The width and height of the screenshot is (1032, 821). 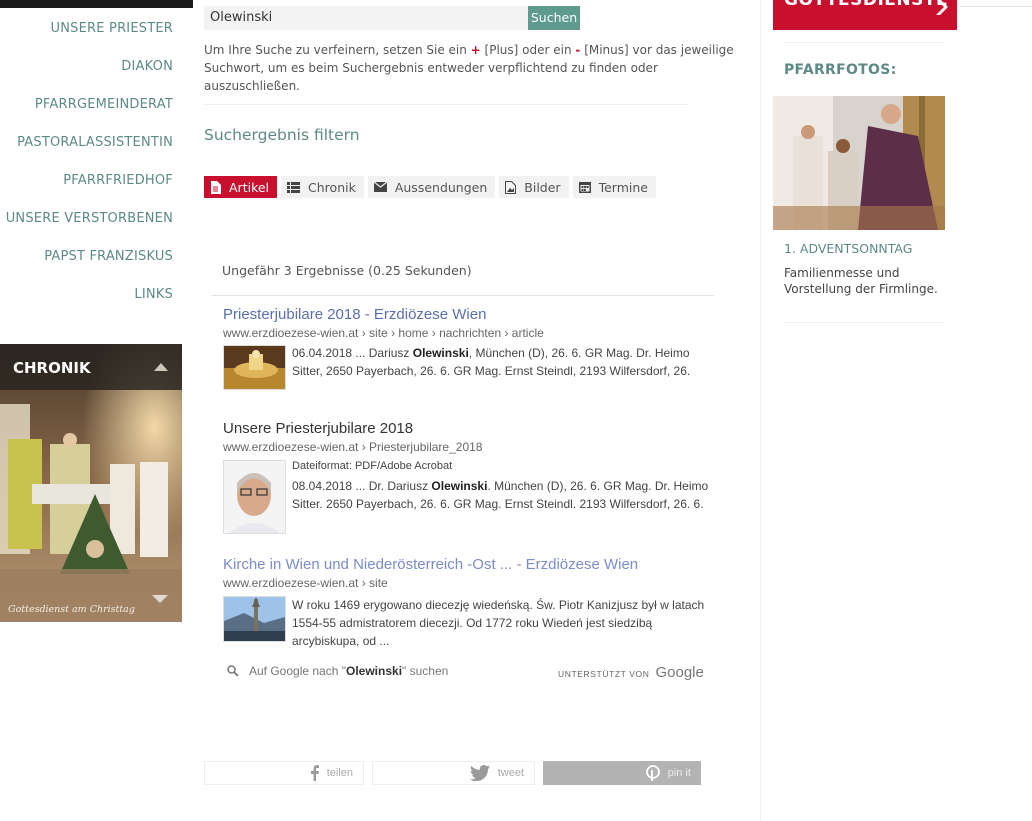 What do you see at coordinates (840, 70) in the screenshot?
I see `pfarrfotos-heading: PFARRFOTOS:` at bounding box center [840, 70].